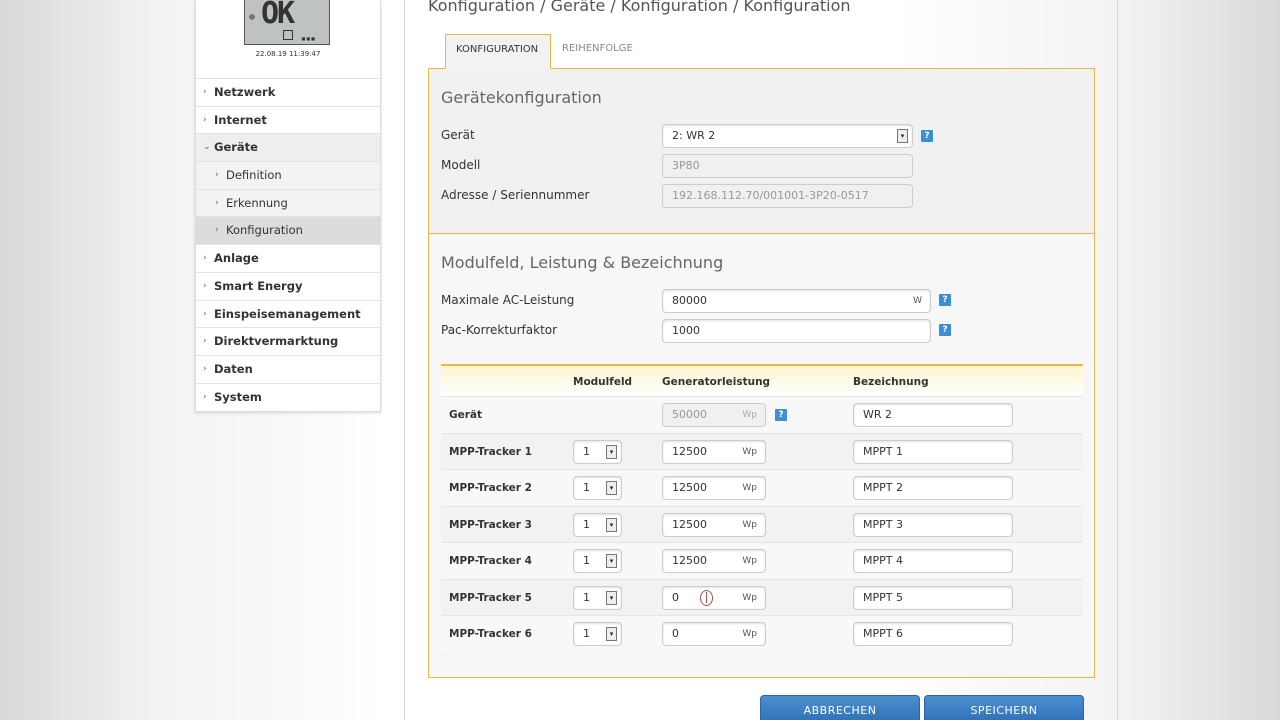 Image resolution: width=1280 pixels, height=720 pixels. Describe the element at coordinates (308, 38) in the screenshot. I see `signal-icon: ▪▪▪` at that location.